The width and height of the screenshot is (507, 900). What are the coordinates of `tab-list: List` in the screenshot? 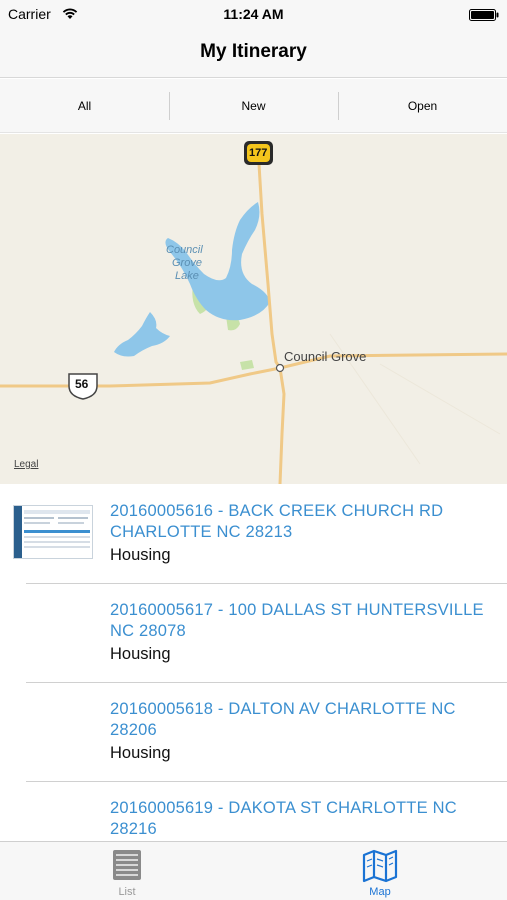 It's located at (127, 871).